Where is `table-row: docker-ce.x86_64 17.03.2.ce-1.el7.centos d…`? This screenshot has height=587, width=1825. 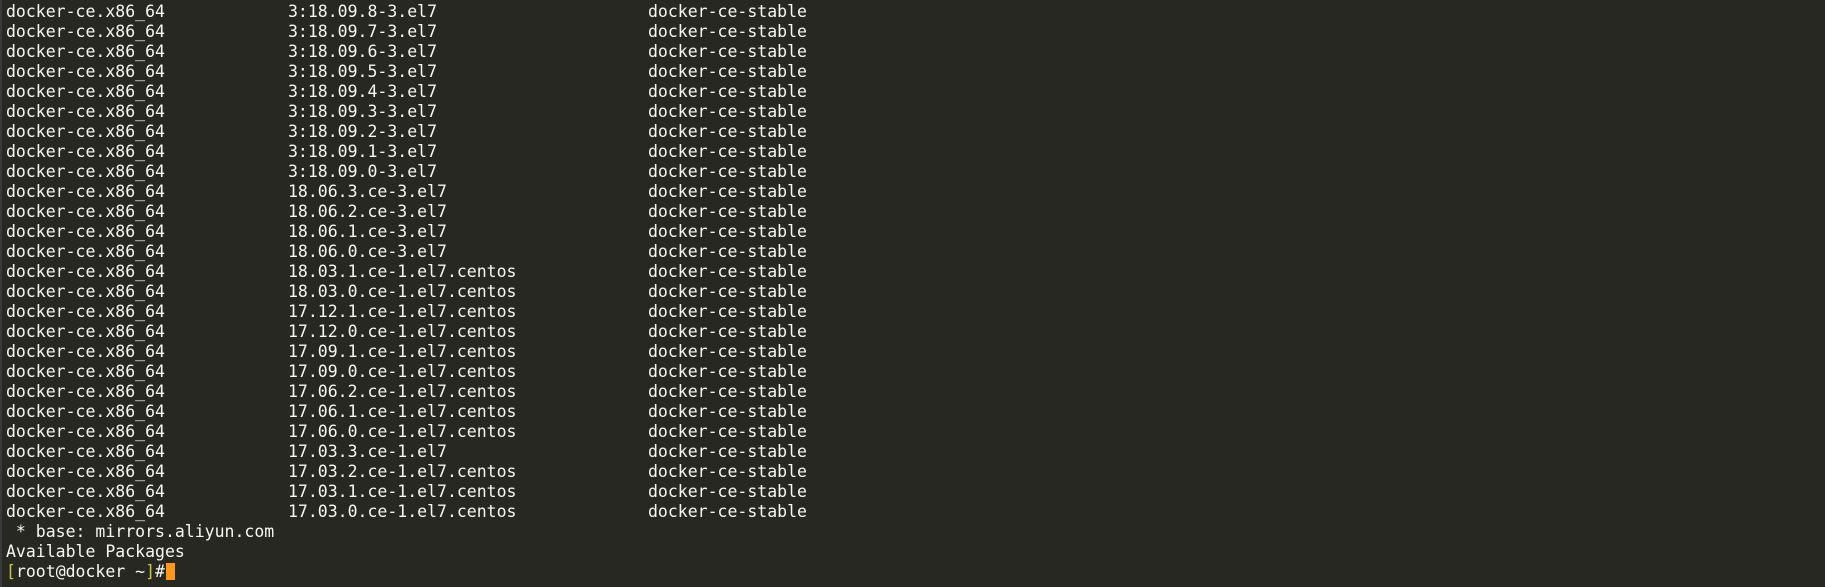
table-row: docker-ce.x86_64 17.03.2.ce-1.el7.centos d… is located at coordinates (915, 472).